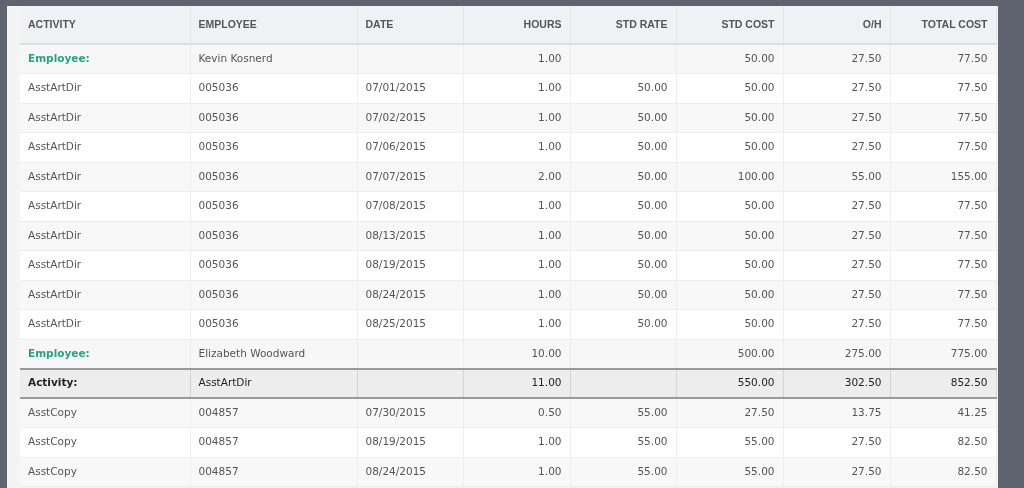  What do you see at coordinates (516, 383) in the screenshot?
I see `table-cell: 11.00` at bounding box center [516, 383].